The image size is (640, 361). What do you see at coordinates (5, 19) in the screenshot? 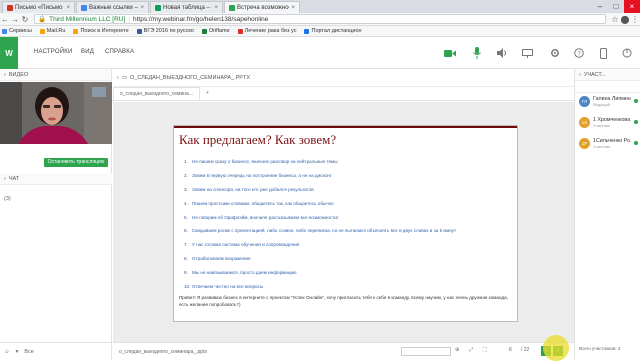
I see `back-icon: ←` at bounding box center [5, 19].